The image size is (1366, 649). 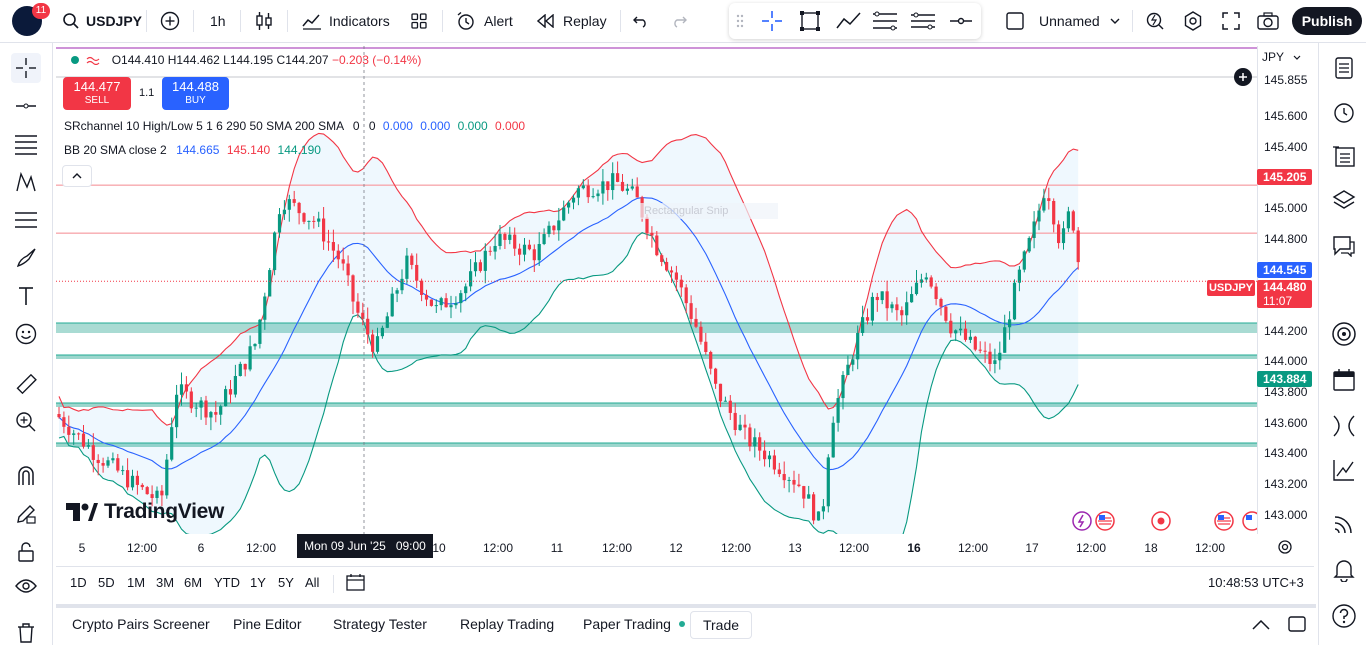 I want to click on layout-button: Unnamed, so click(x=1062, y=21).